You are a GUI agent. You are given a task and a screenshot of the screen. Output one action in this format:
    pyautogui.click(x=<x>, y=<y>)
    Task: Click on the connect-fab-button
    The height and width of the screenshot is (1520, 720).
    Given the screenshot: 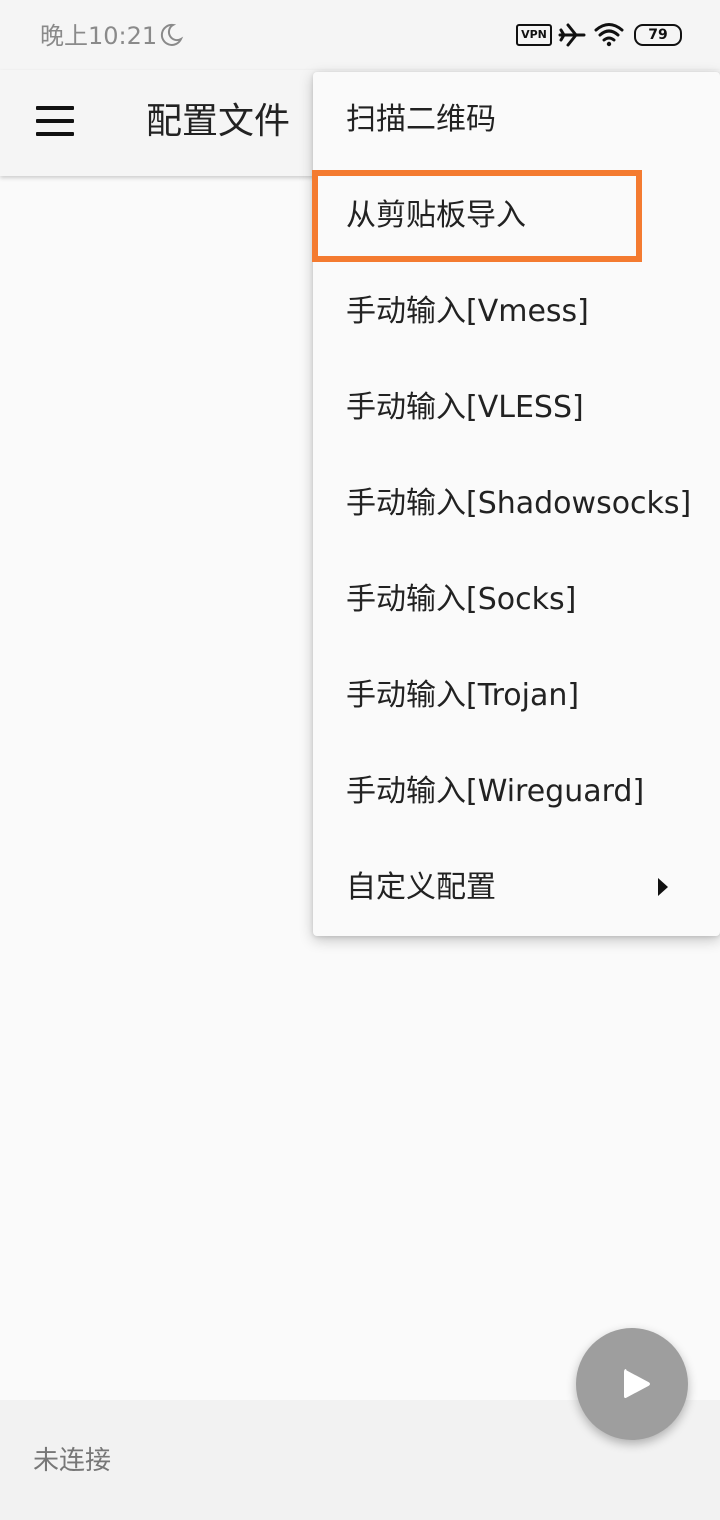 What is the action you would take?
    pyautogui.click(x=632, y=1384)
    